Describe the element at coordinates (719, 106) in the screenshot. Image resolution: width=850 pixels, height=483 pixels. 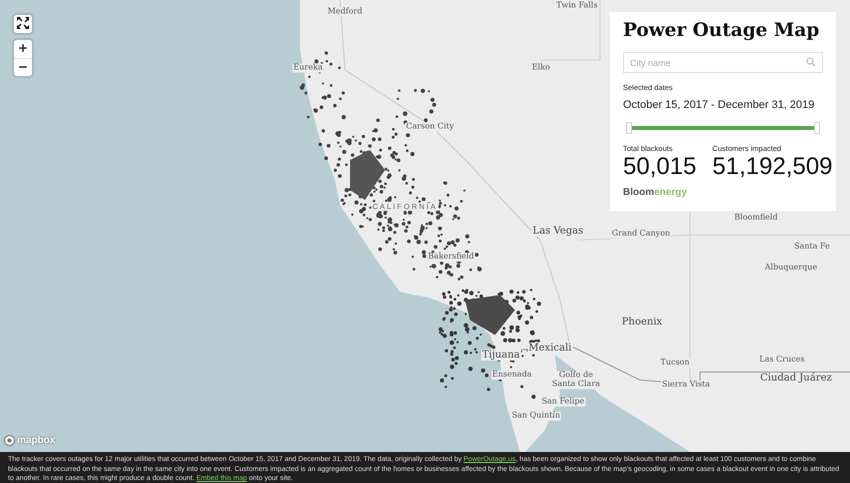
I see `date-range: October 15, 2017 - December 31, 2019` at that location.